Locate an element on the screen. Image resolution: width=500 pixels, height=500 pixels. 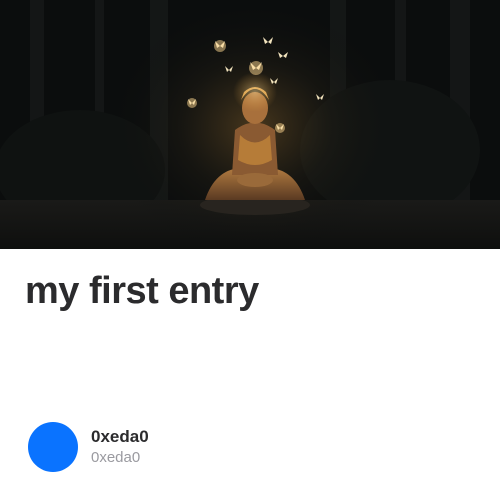
author-info: 0xeda0 0xeda0 is located at coordinates (120, 447).